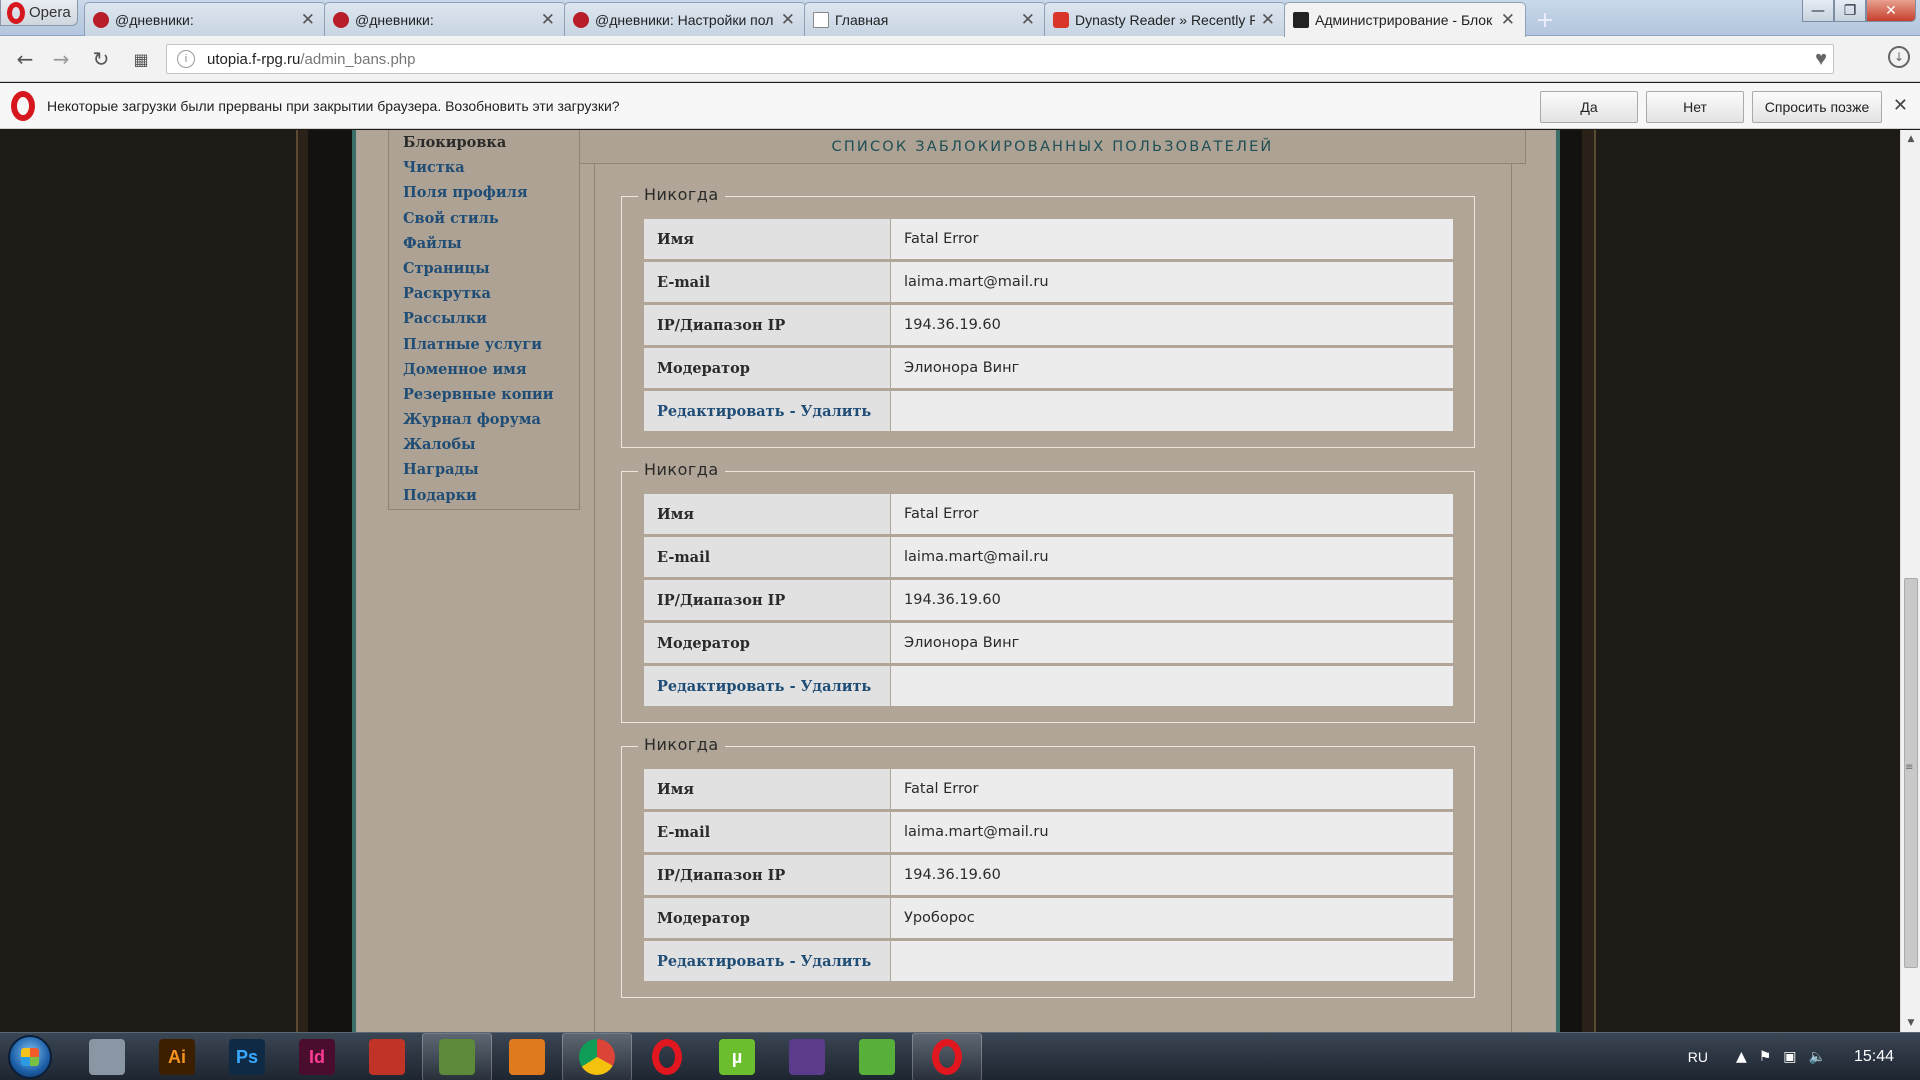  What do you see at coordinates (767, 368) in the screenshot?
I see `ban-label-moderator: Модератор` at bounding box center [767, 368].